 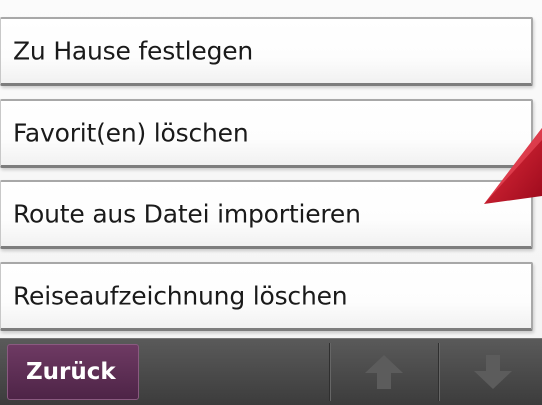 I want to click on scroll-up-button, so click(x=383, y=372).